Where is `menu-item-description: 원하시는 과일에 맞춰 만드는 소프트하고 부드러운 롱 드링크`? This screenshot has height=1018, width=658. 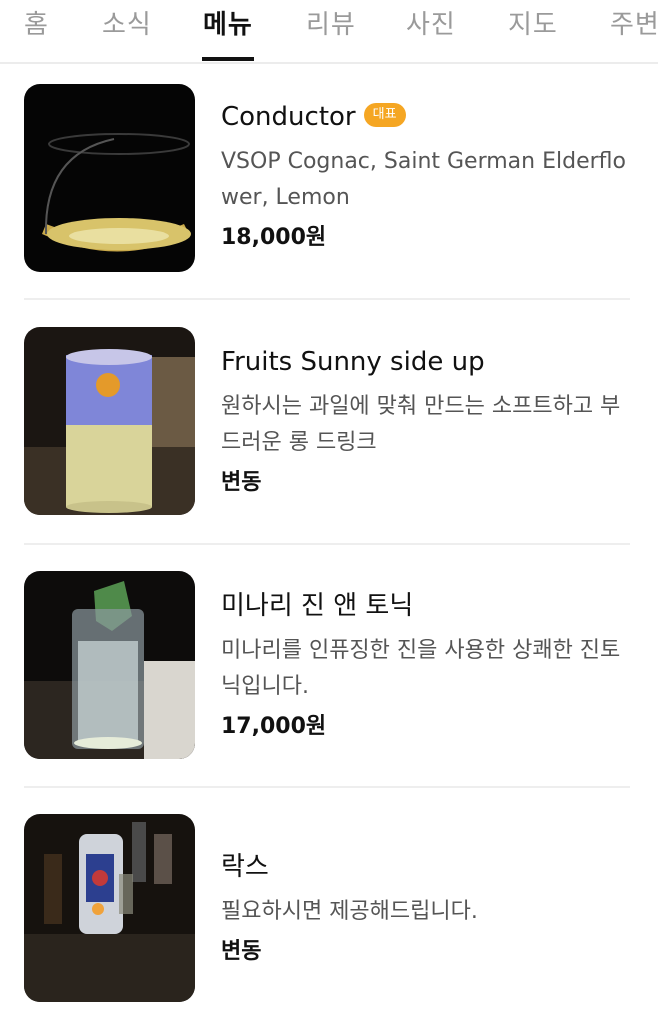 menu-item-description: 원하시는 과일에 맞춰 만드는 소프트하고 부드러운 롱 드링크 is located at coordinates (421, 424).